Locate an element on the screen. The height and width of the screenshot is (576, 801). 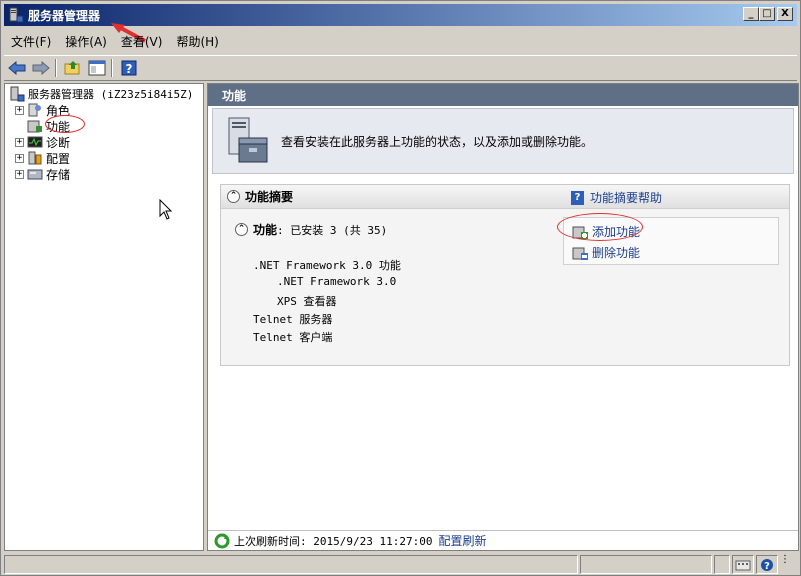
maximize-button: □ is located at coordinates (767, 14).